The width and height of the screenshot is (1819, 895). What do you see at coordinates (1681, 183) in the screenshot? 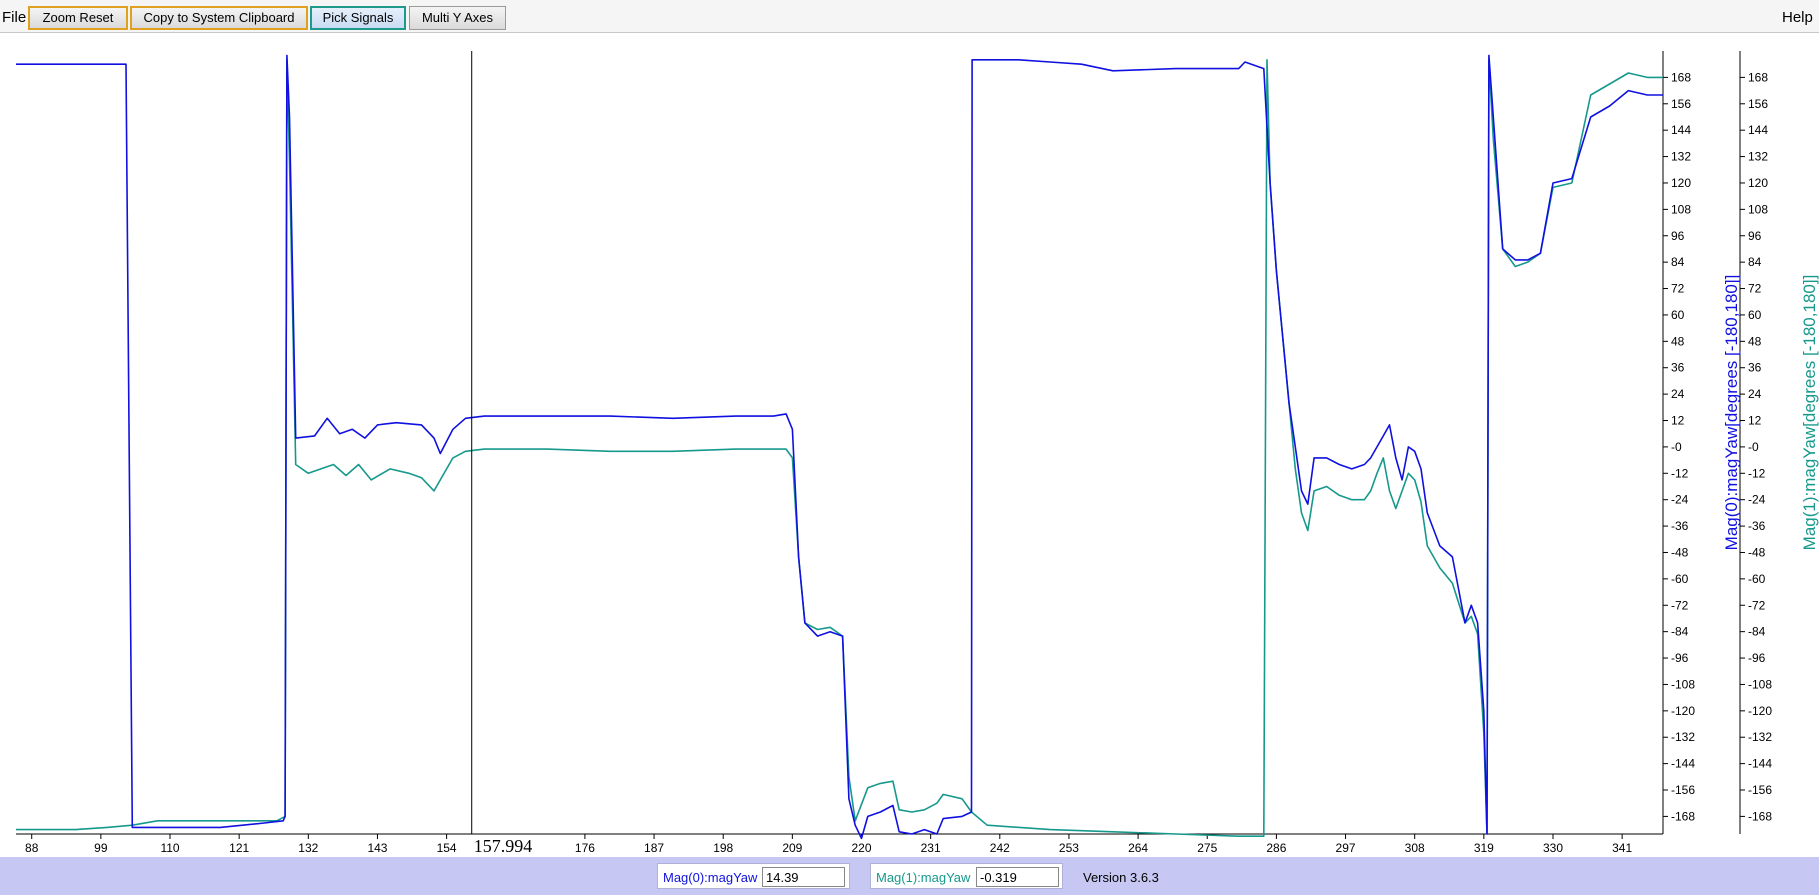
I see `y-tick-label: 120` at bounding box center [1681, 183].